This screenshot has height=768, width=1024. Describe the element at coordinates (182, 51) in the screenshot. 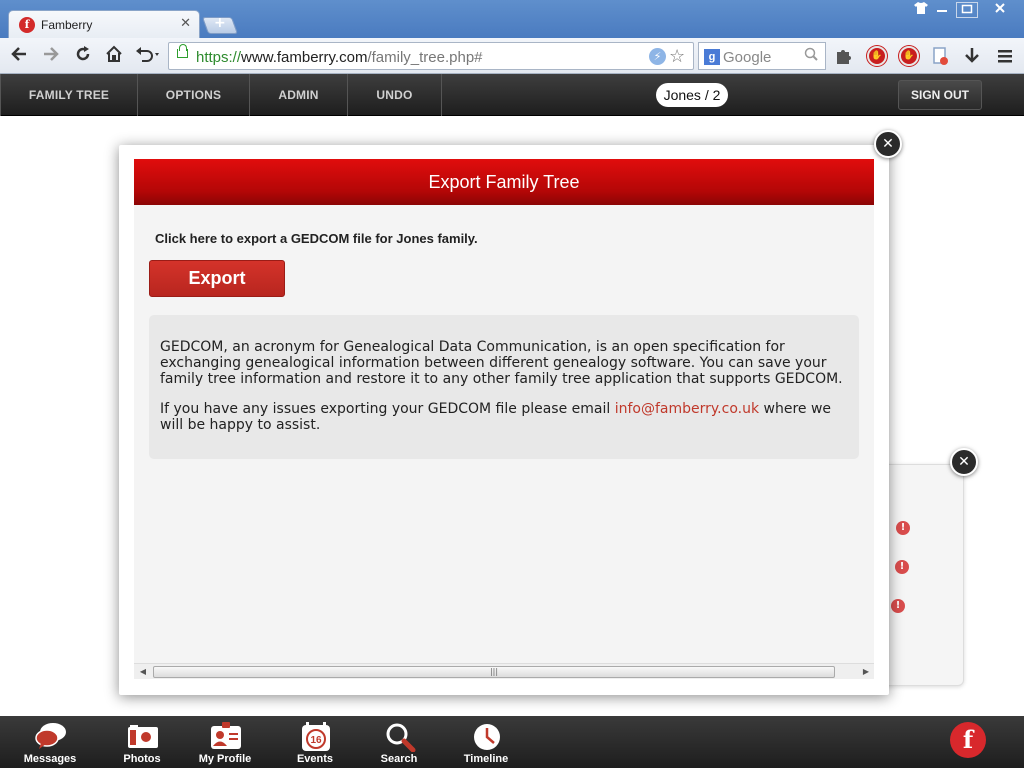

I see `lock-icon` at that location.